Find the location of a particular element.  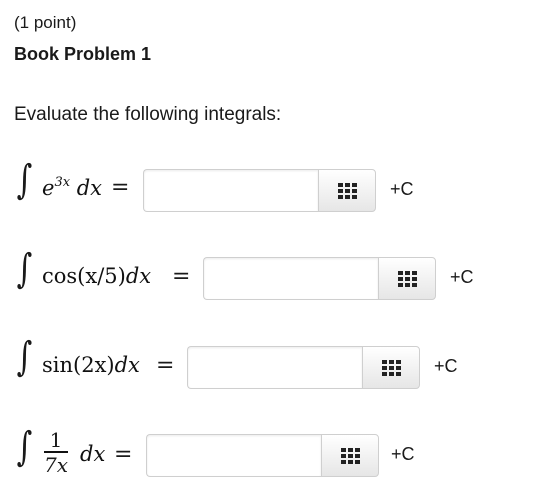

instructions-text: Evaluate the following integrals: is located at coordinates (148, 114).